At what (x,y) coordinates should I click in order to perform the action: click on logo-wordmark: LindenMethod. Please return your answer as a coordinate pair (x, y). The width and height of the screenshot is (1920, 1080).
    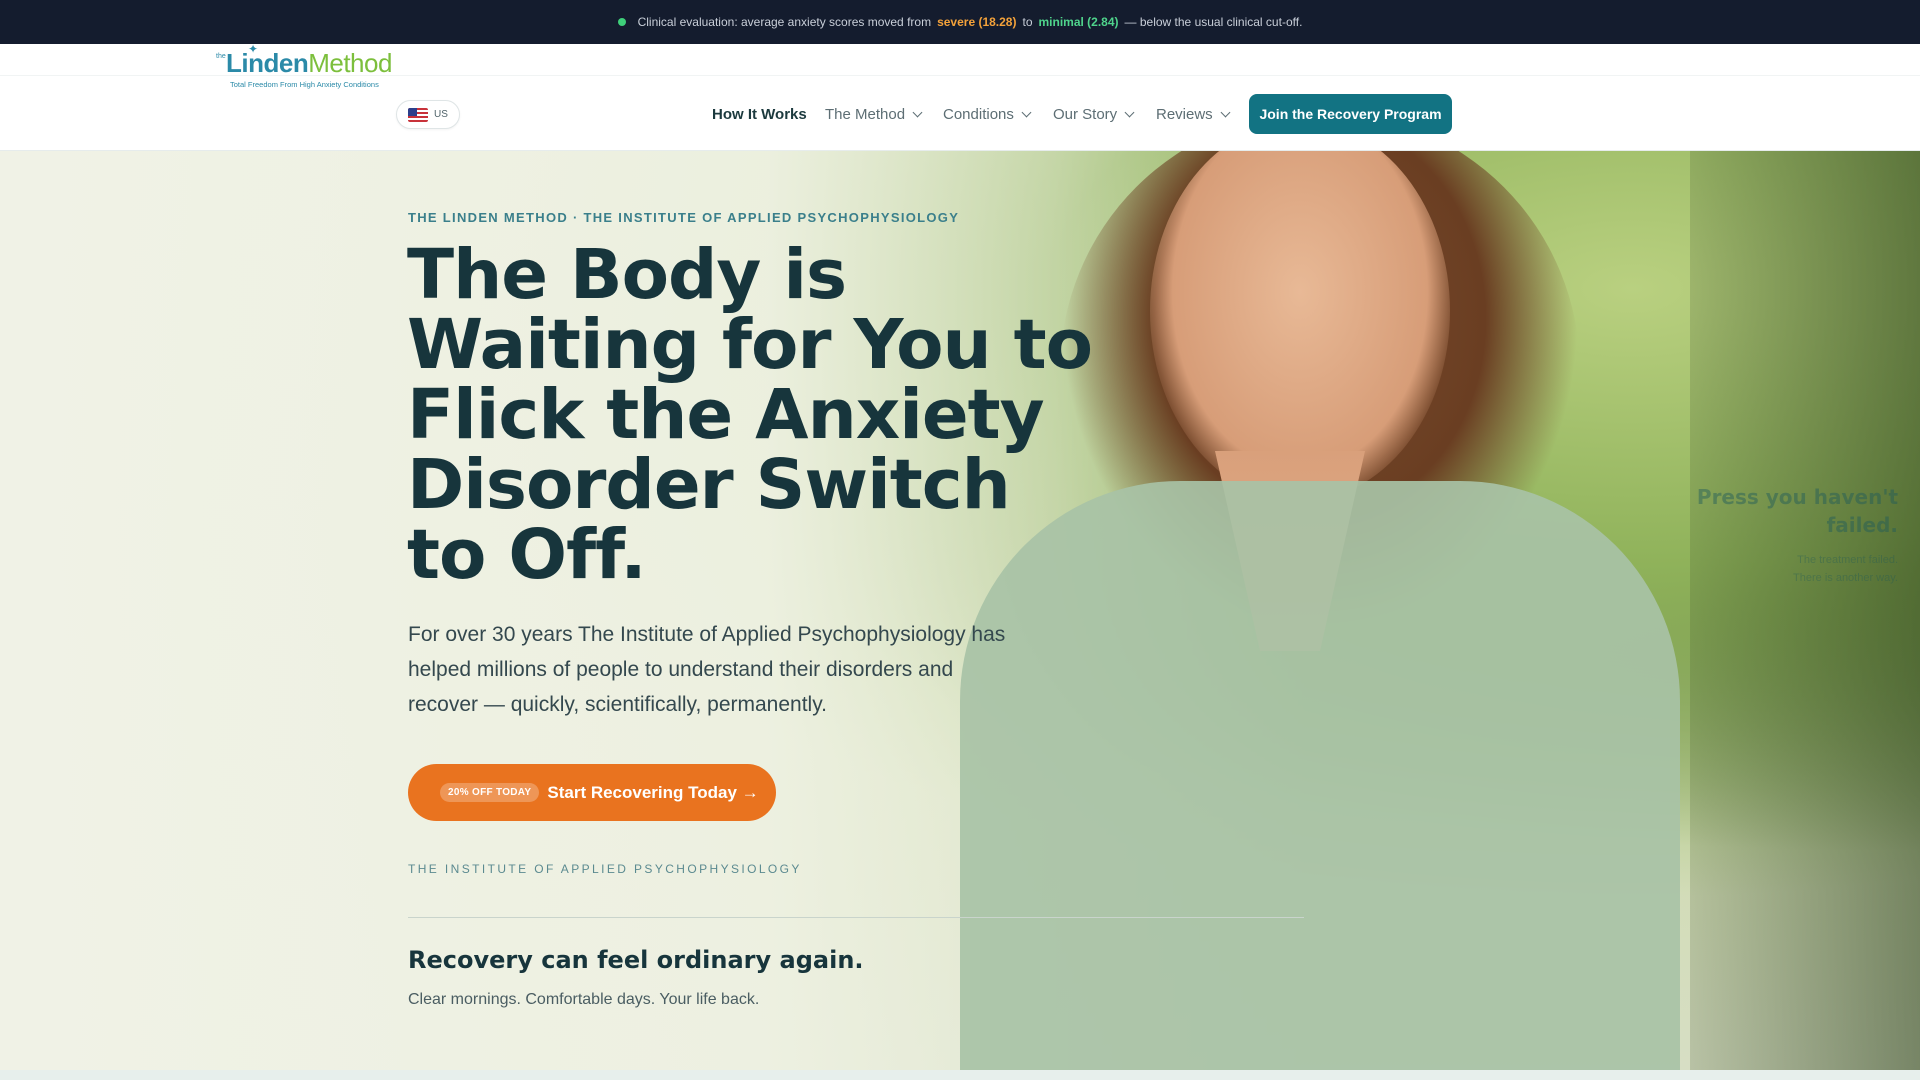
    Looking at the image, I should click on (309, 63).